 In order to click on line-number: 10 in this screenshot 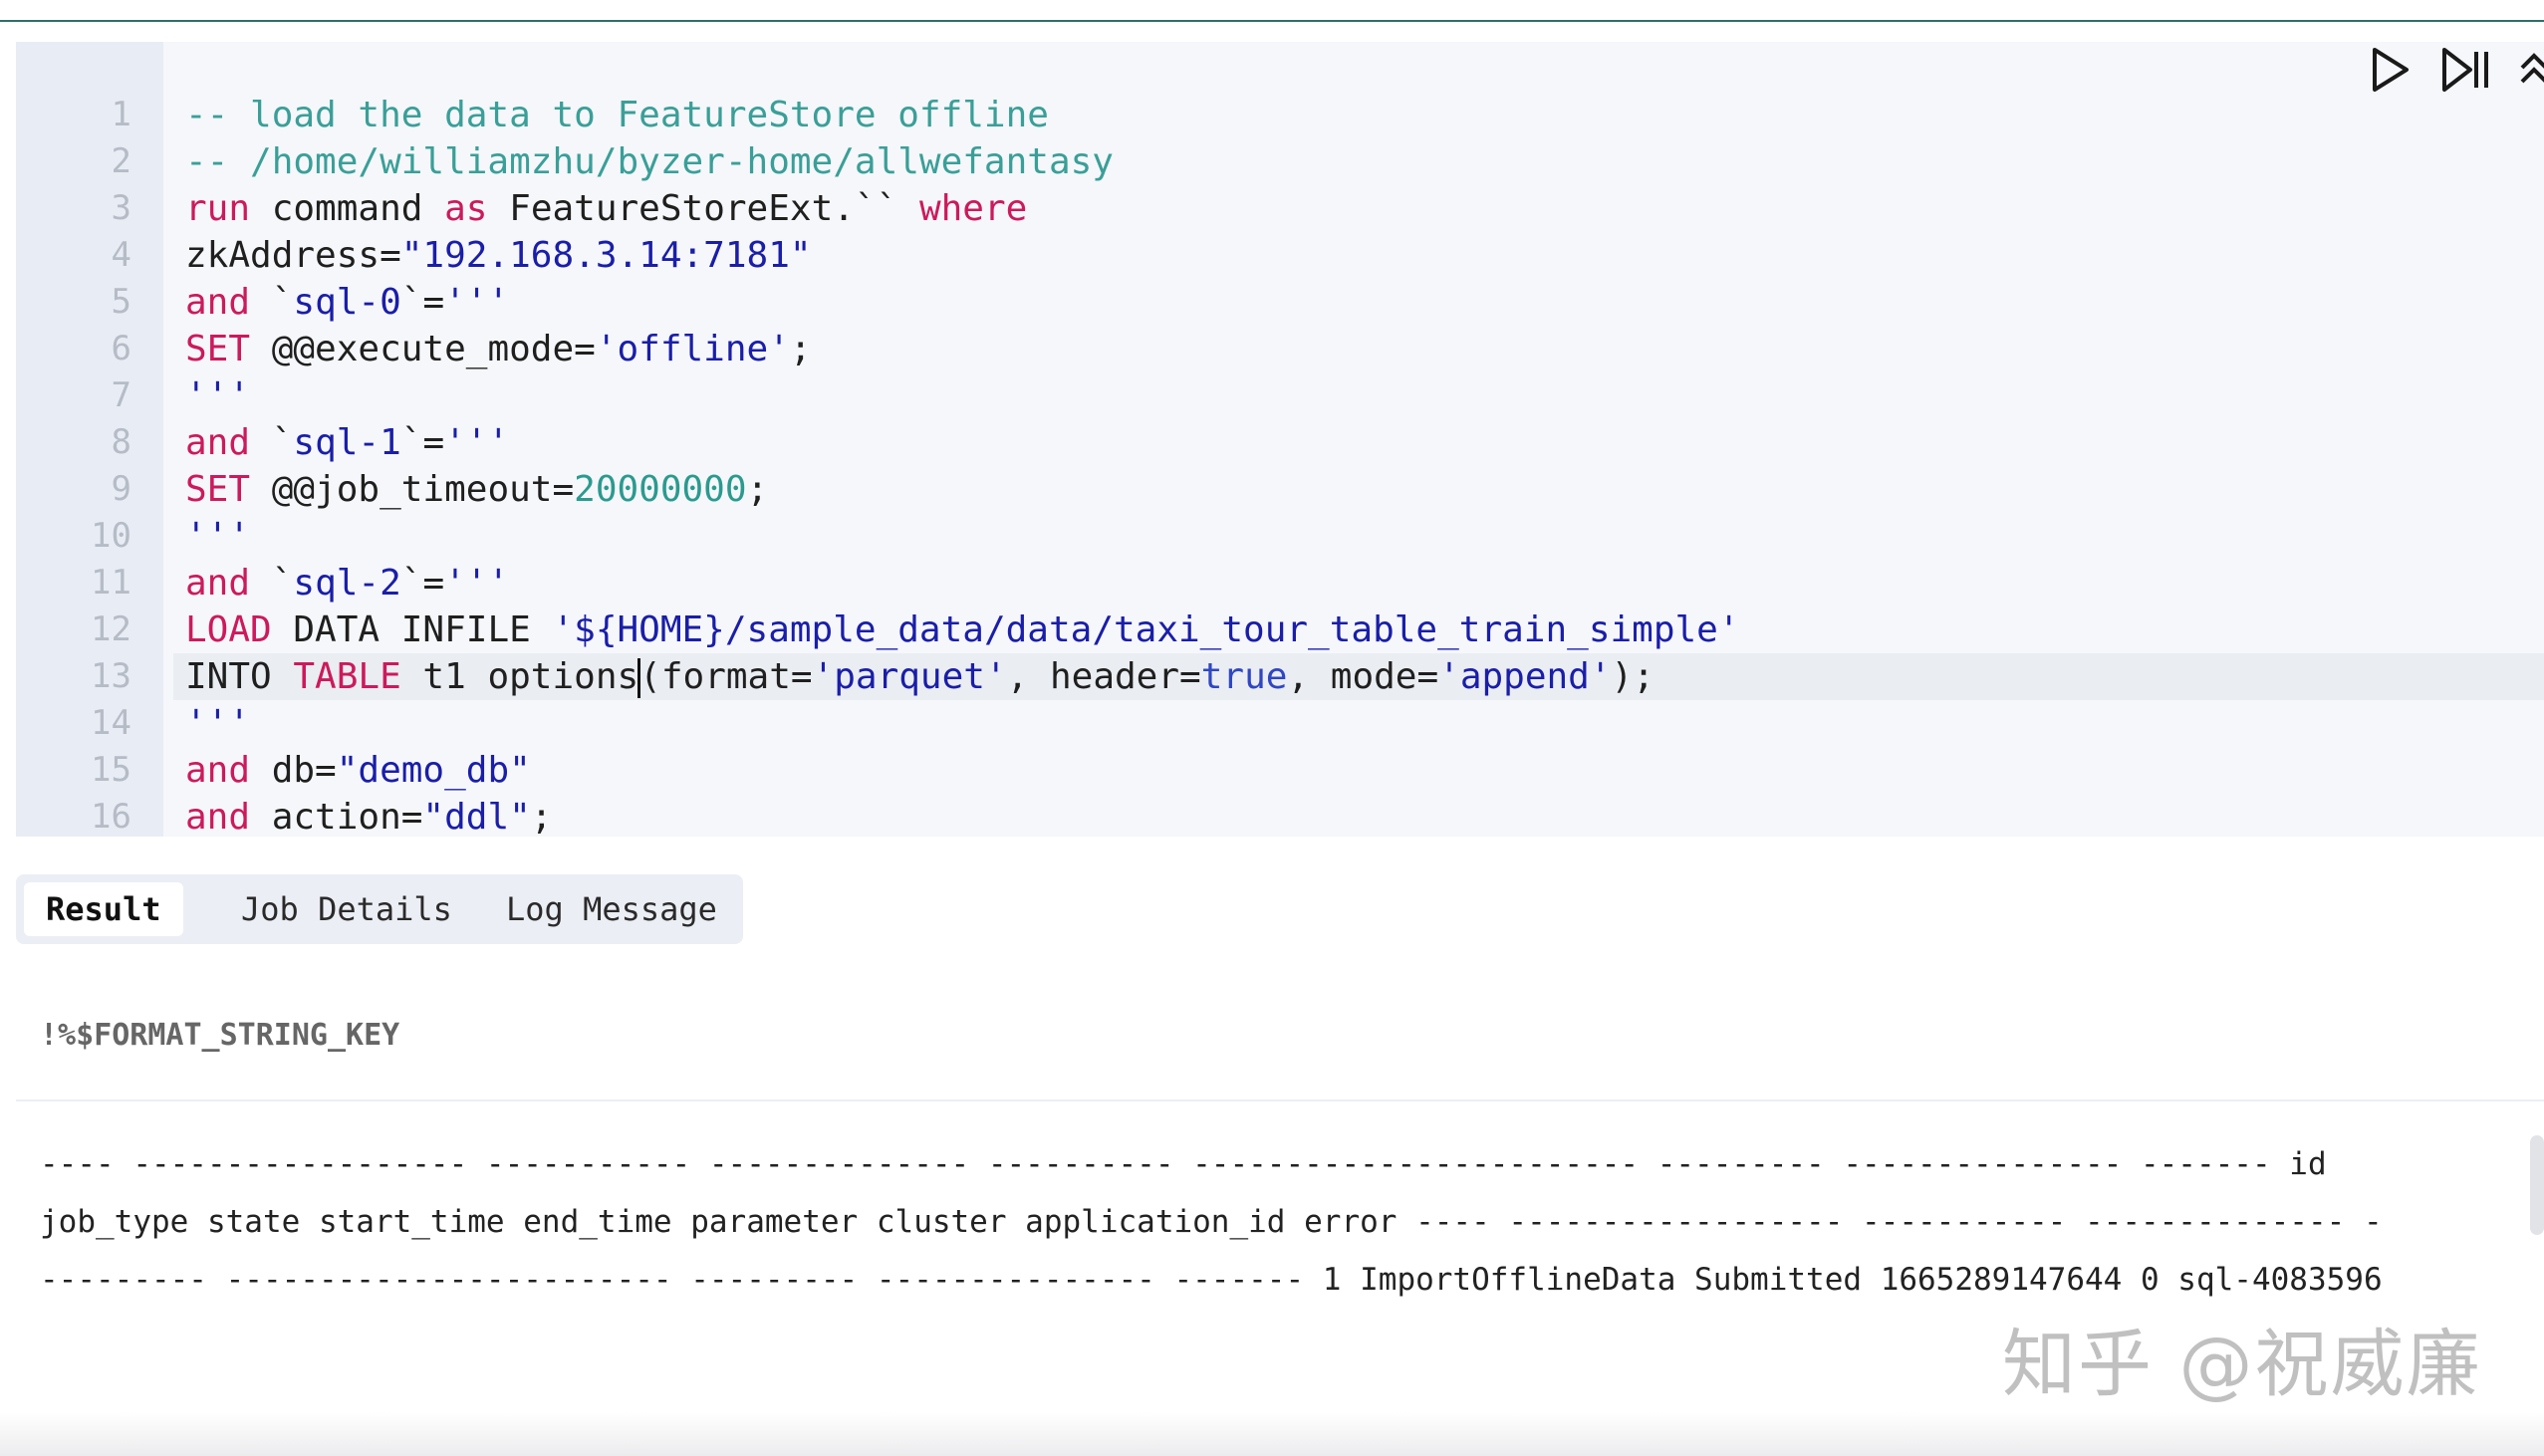, I will do `click(111, 536)`.